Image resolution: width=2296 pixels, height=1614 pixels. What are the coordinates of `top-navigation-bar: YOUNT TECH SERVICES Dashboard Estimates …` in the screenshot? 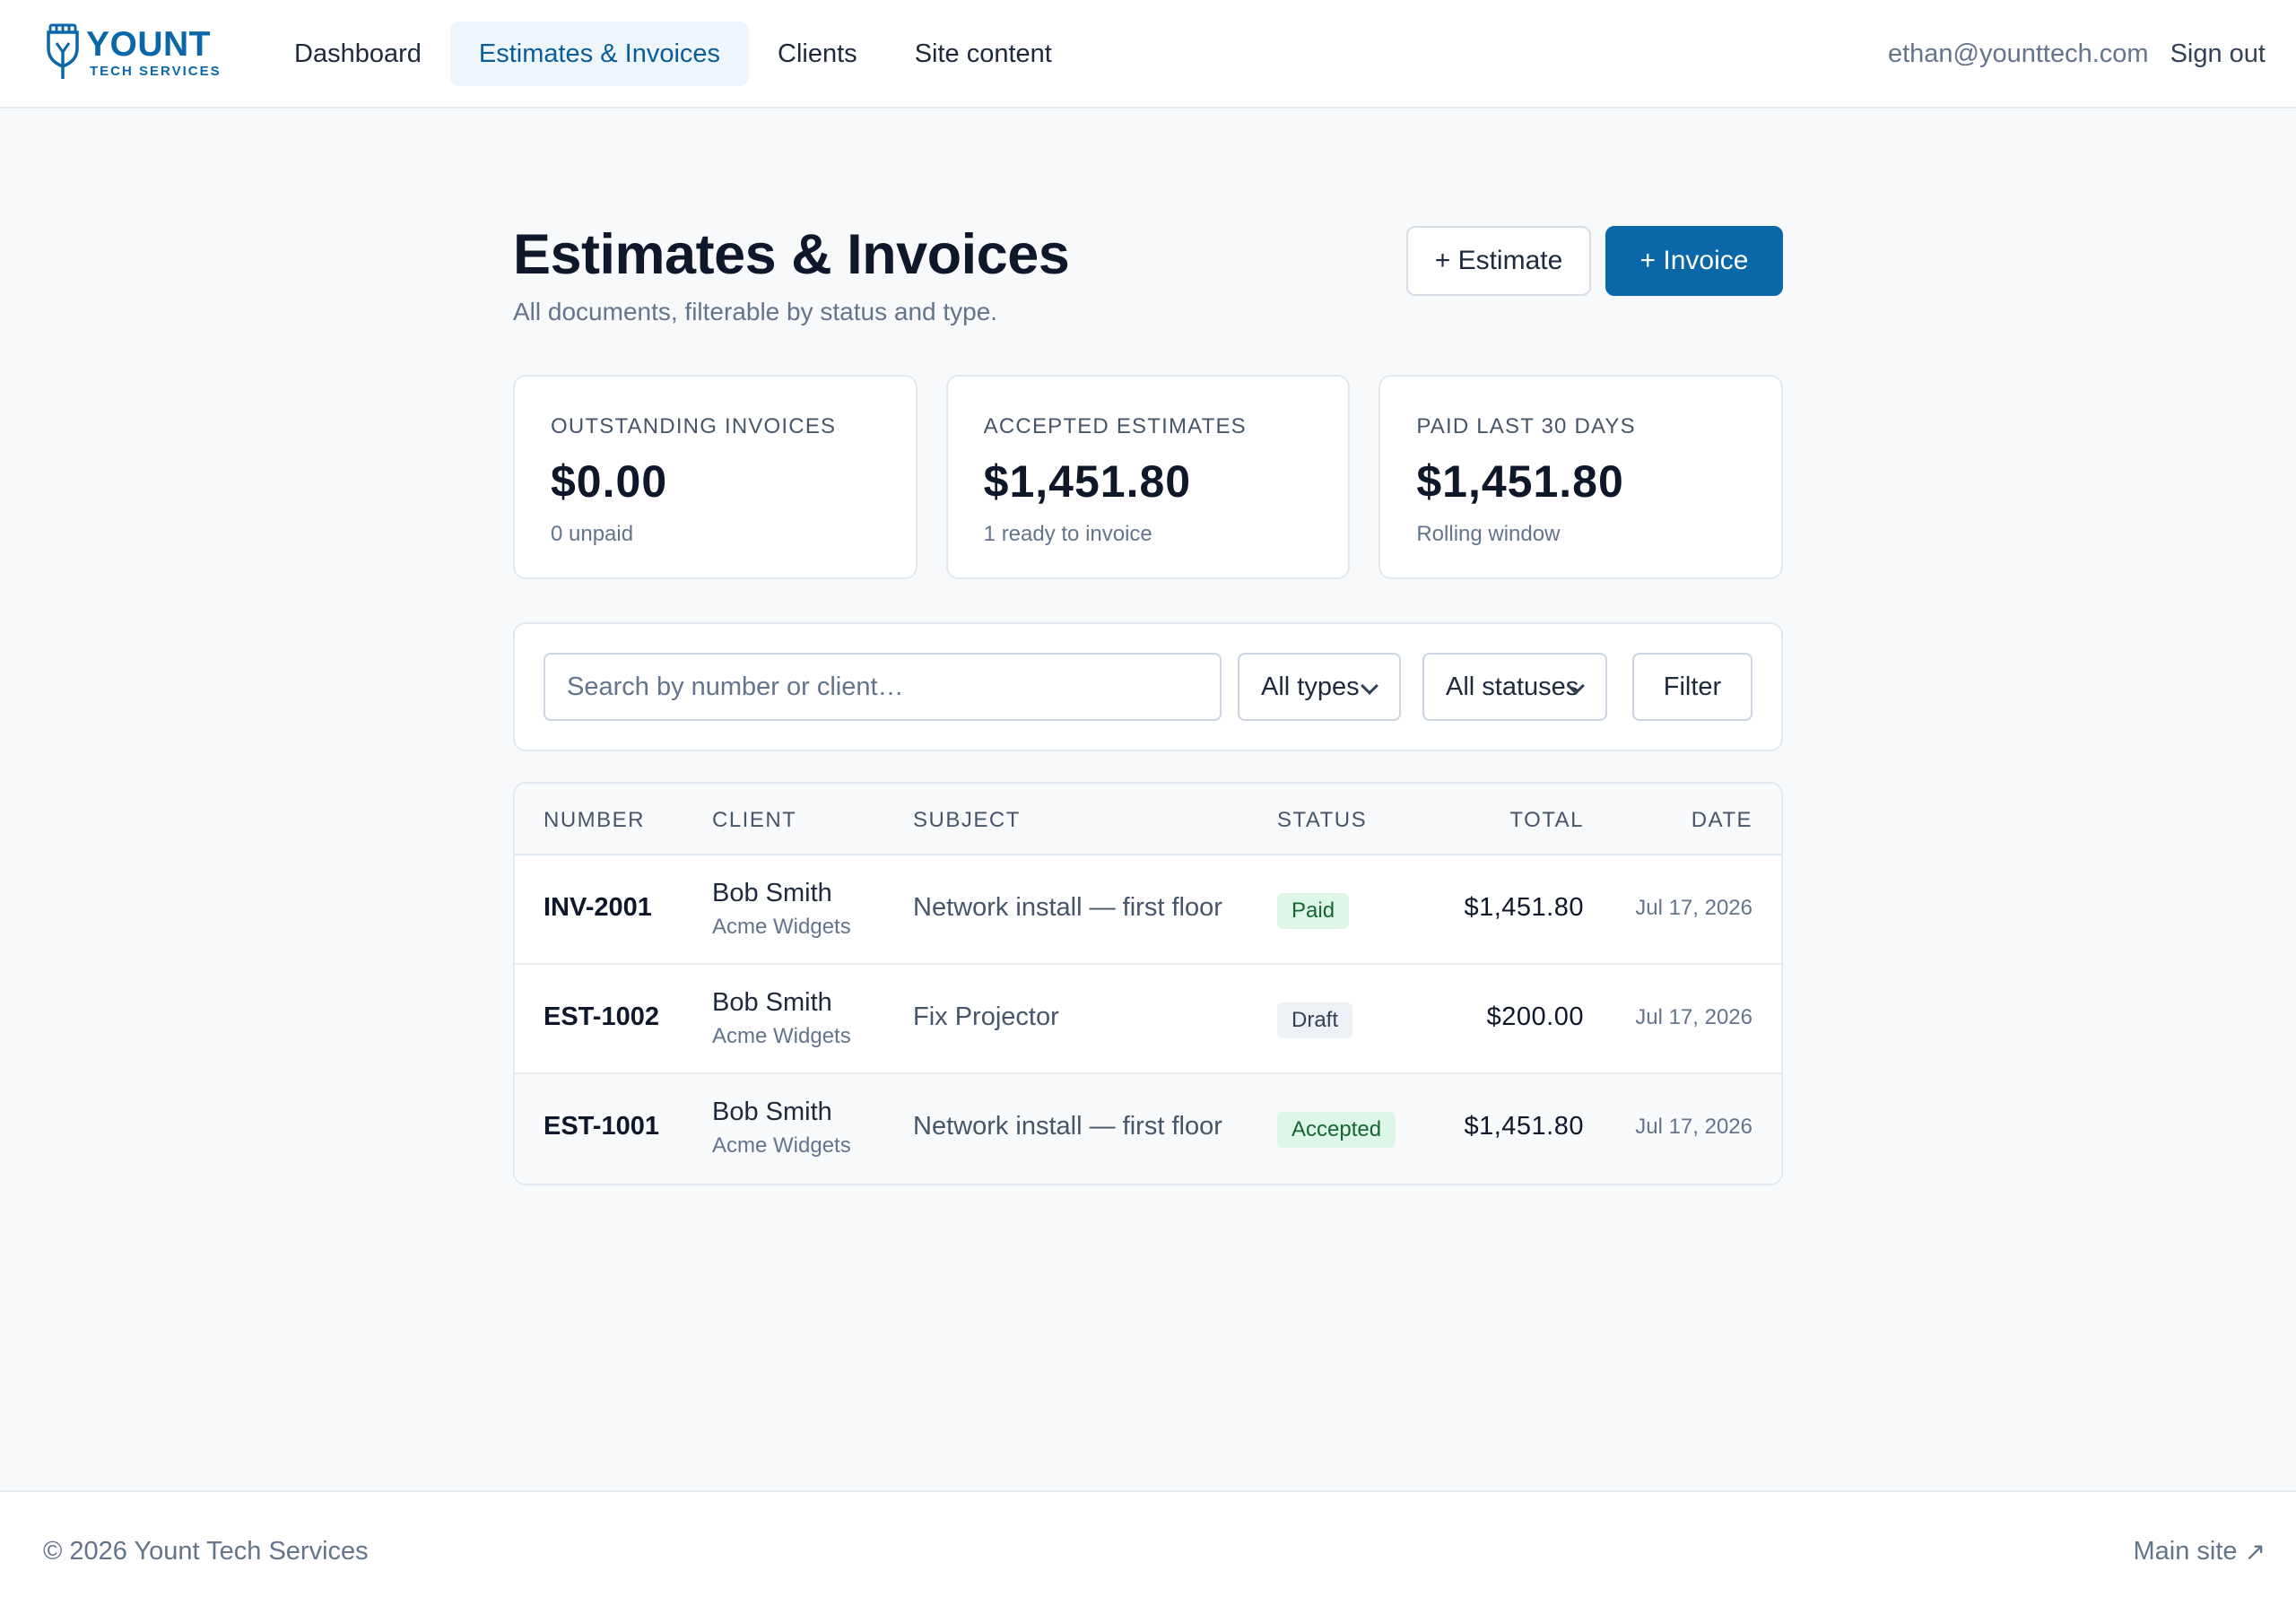 It's located at (1148, 54).